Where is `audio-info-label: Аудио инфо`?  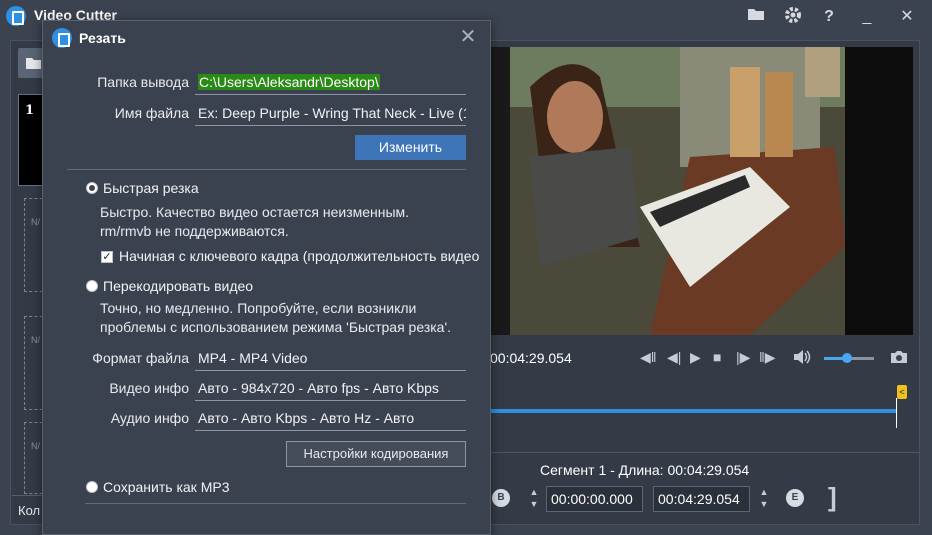 audio-info-label: Аудио инфо is located at coordinates (149, 418).